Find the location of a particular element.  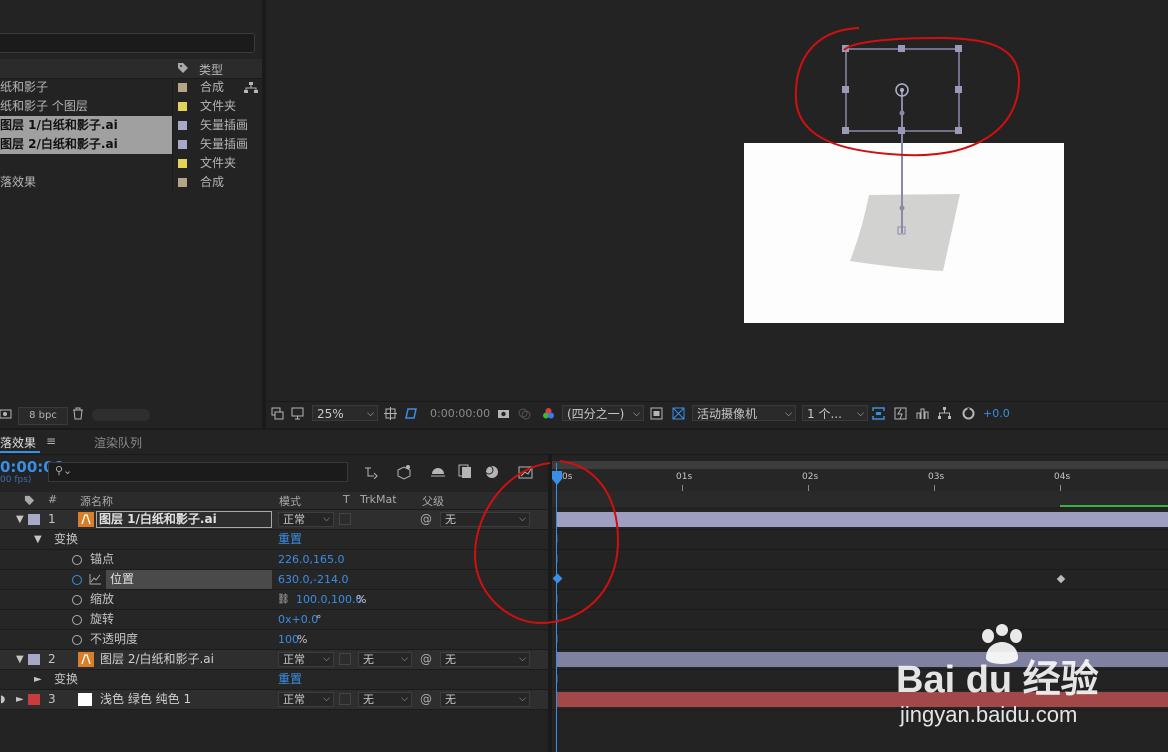

timeline-search-input: ⚲⌄ is located at coordinates (198, 472).